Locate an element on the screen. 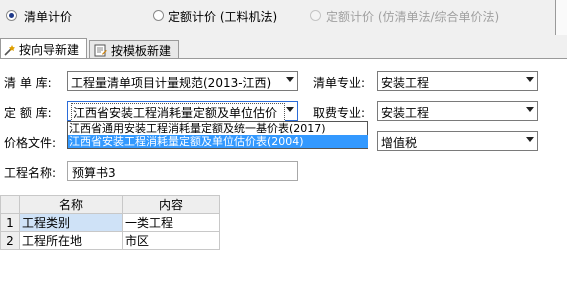 The height and width of the screenshot is (293, 567). grid-col-name: 名称 is located at coordinates (71, 204).